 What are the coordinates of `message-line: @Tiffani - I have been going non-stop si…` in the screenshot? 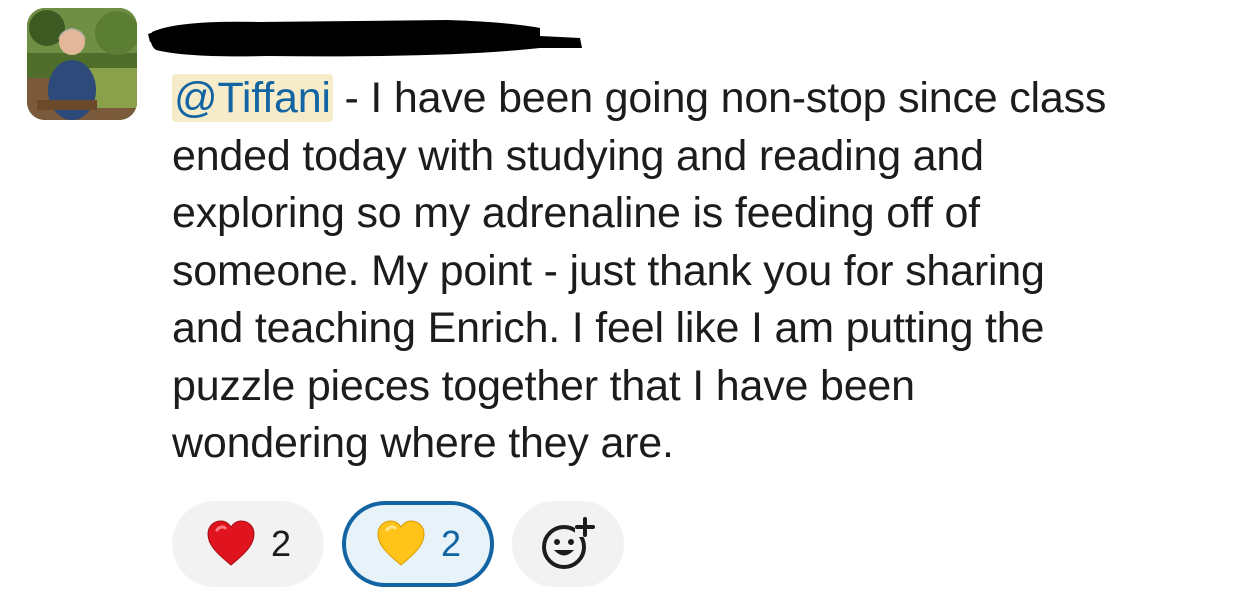 It's located at (692, 99).